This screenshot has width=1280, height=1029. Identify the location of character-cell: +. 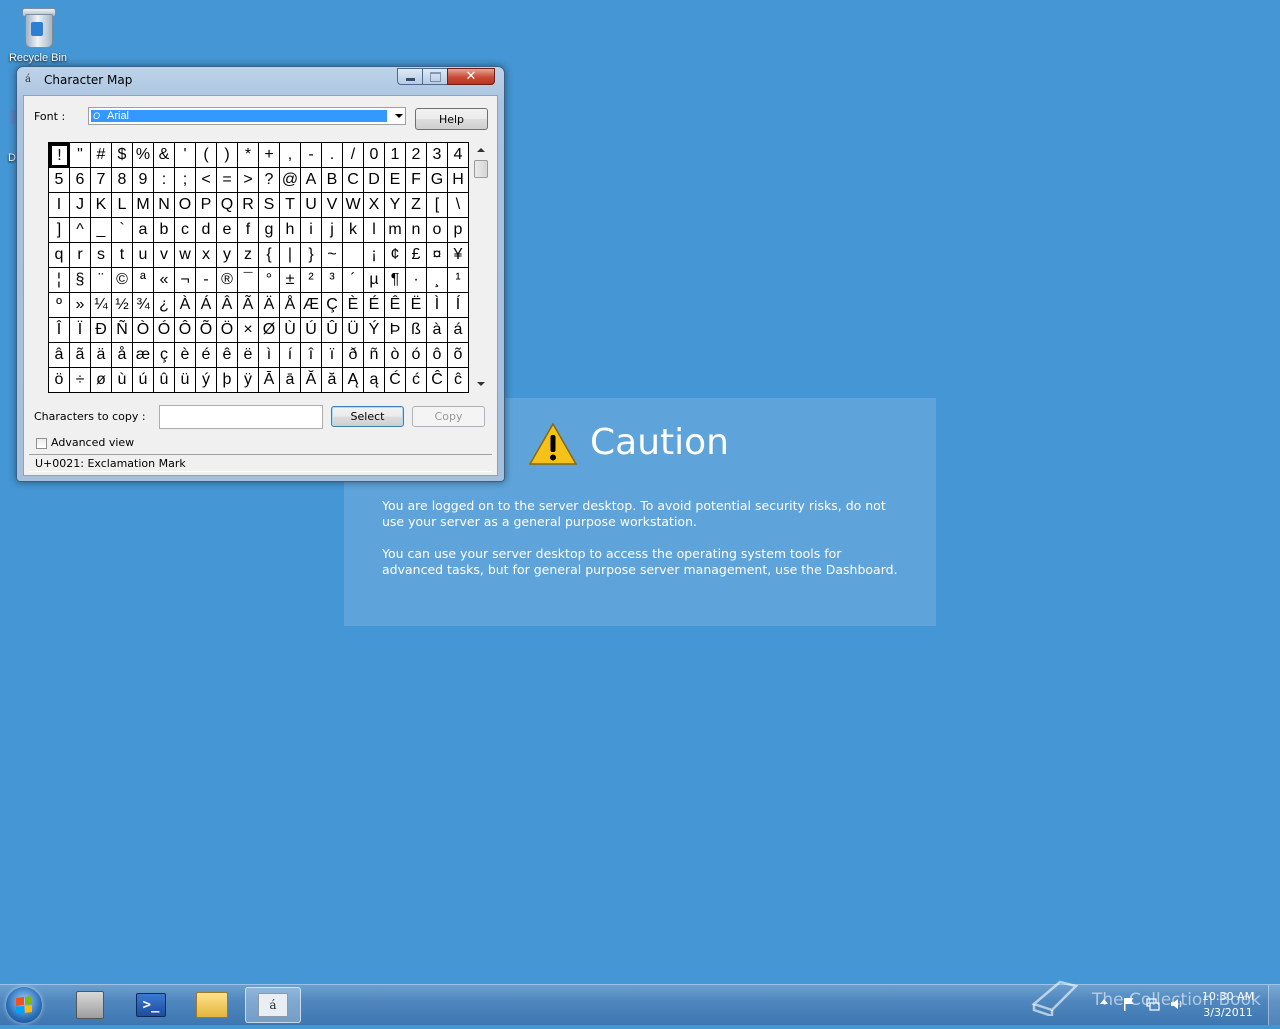
(269, 155).